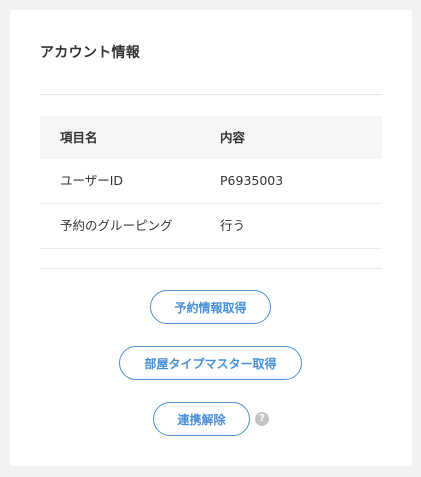  I want to click on row-user-id-label: ユーザーID, so click(92, 180).